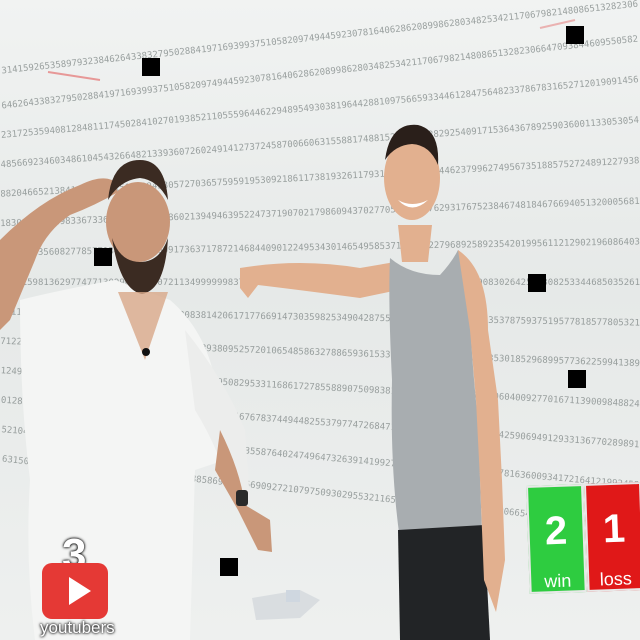 The width and height of the screenshot is (640, 640). Describe the element at coordinates (614, 529) in the screenshot. I see `loss-count: 1` at that location.